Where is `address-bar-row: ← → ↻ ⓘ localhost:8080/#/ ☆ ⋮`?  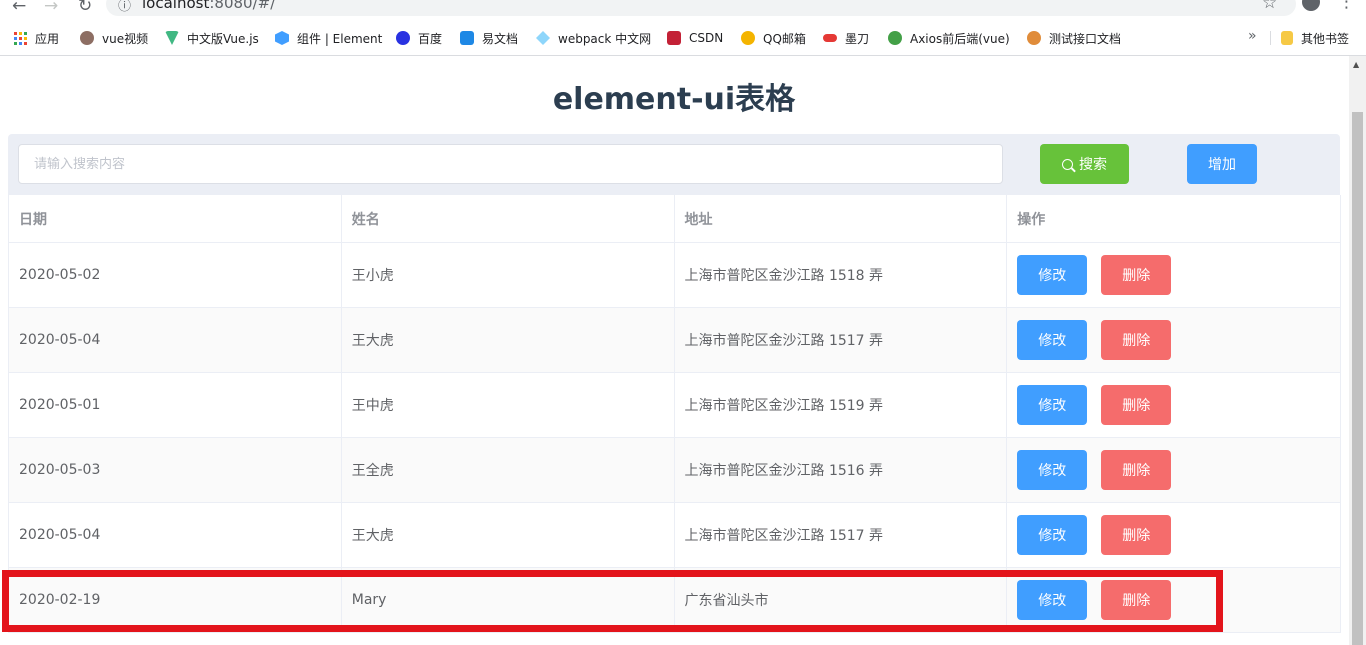 address-bar-row: ← → ↻ ⓘ localhost:8080/#/ ☆ ⋮ is located at coordinates (683, 10).